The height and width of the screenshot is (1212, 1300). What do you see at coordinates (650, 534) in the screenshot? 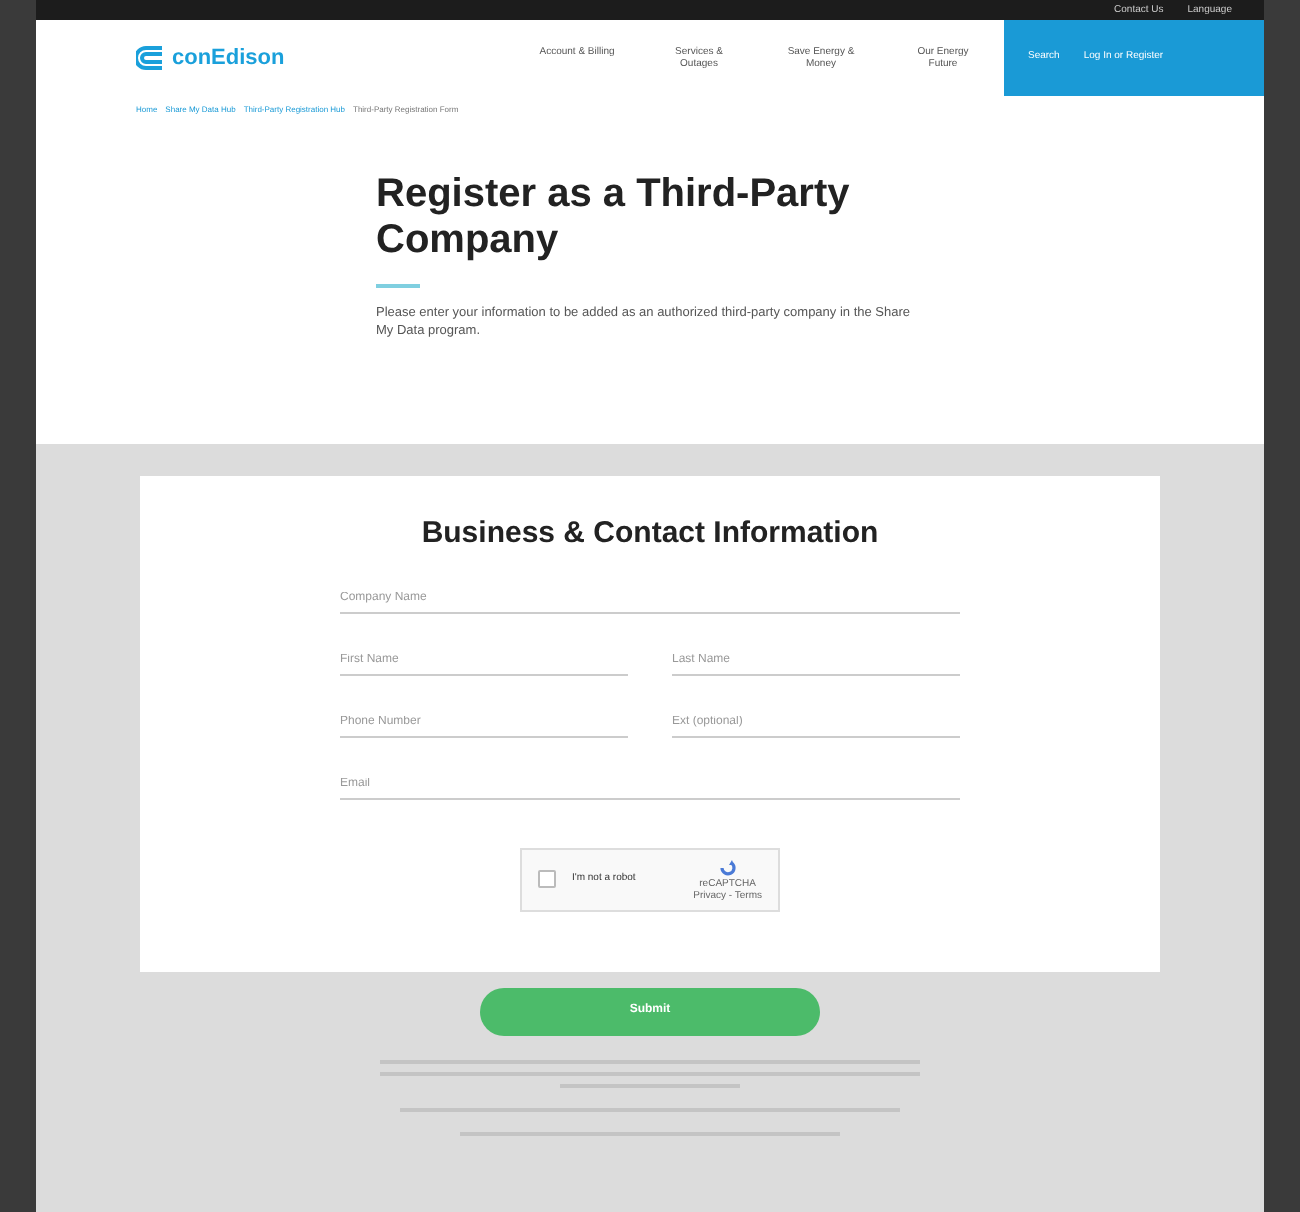
I see `form-heading: Business & Contact Information` at bounding box center [650, 534].